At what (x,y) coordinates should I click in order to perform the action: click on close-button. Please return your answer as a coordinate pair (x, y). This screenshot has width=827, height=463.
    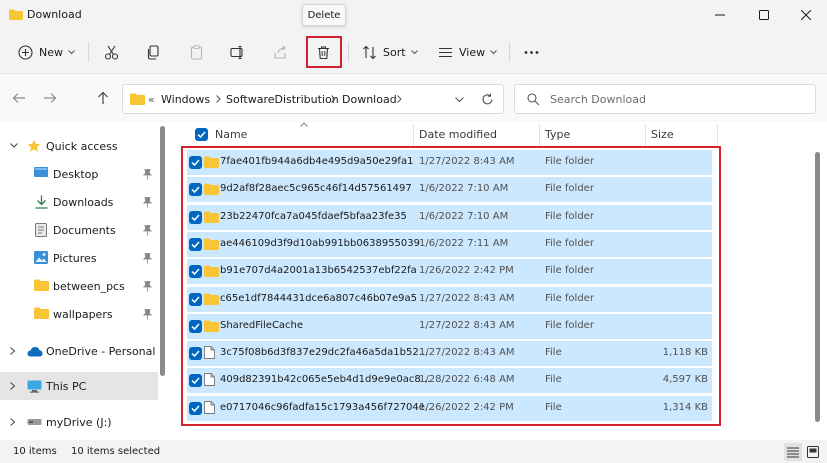
    Looking at the image, I should click on (806, 15).